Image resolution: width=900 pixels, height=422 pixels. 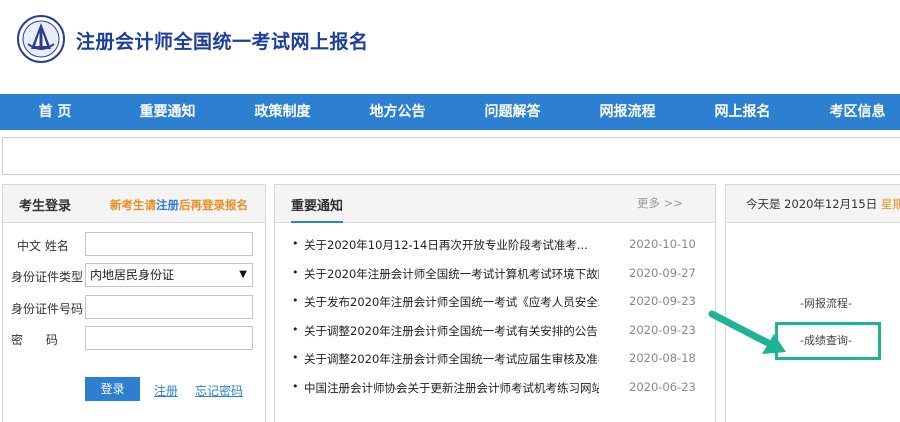 What do you see at coordinates (167, 205) in the screenshot?
I see `hint-register-link: 注册` at bounding box center [167, 205].